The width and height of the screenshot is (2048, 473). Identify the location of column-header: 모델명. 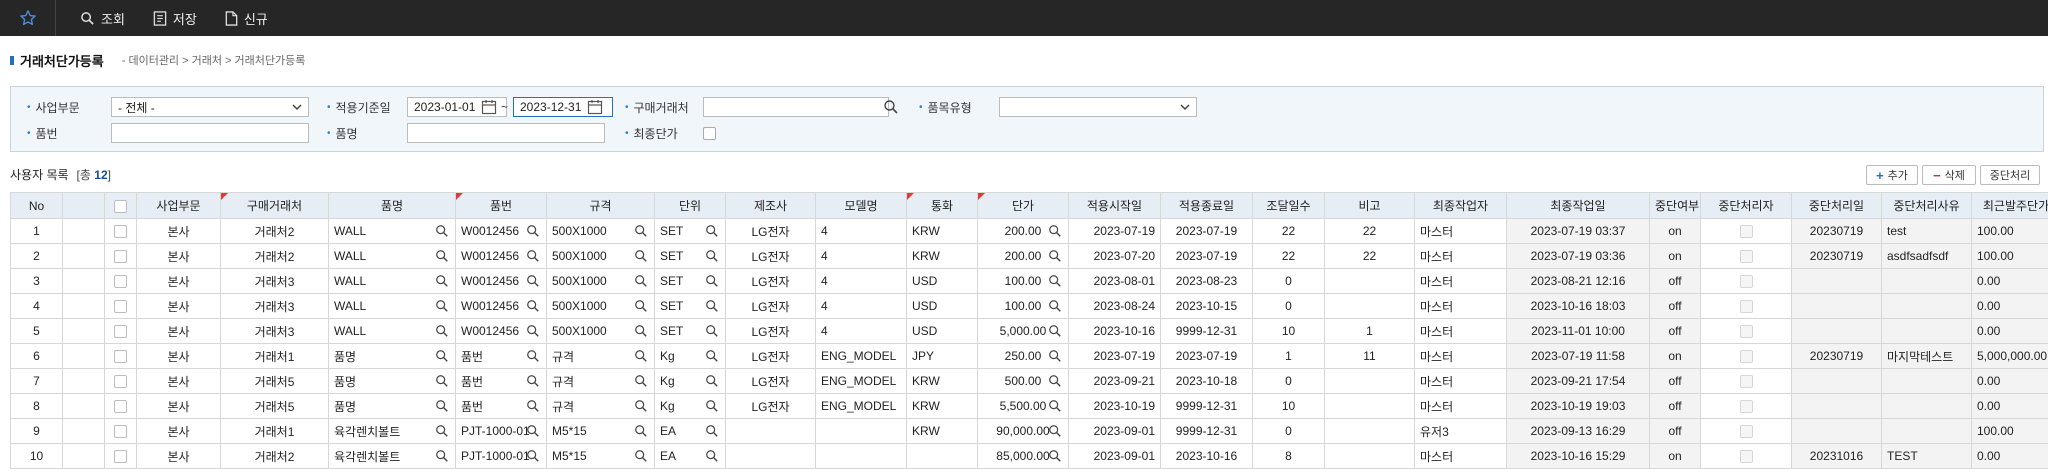
(861, 205).